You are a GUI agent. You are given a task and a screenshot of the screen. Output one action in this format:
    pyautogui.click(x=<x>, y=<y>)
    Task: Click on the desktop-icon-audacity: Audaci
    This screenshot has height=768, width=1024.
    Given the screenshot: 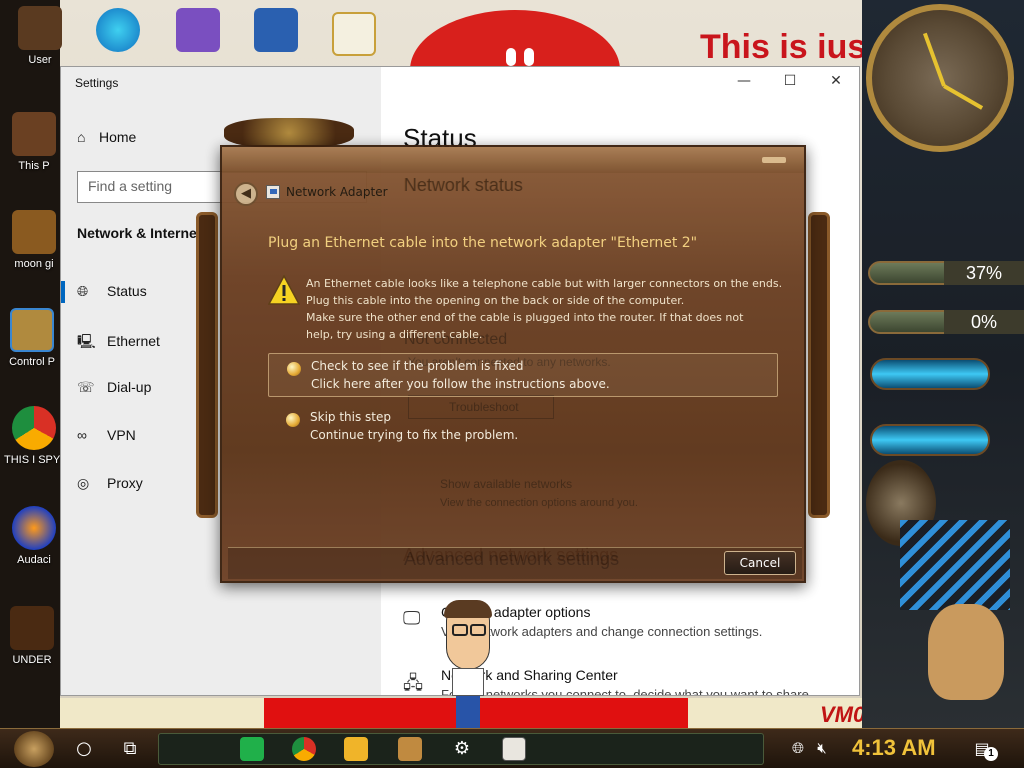 What is the action you would take?
    pyautogui.click(x=34, y=536)
    